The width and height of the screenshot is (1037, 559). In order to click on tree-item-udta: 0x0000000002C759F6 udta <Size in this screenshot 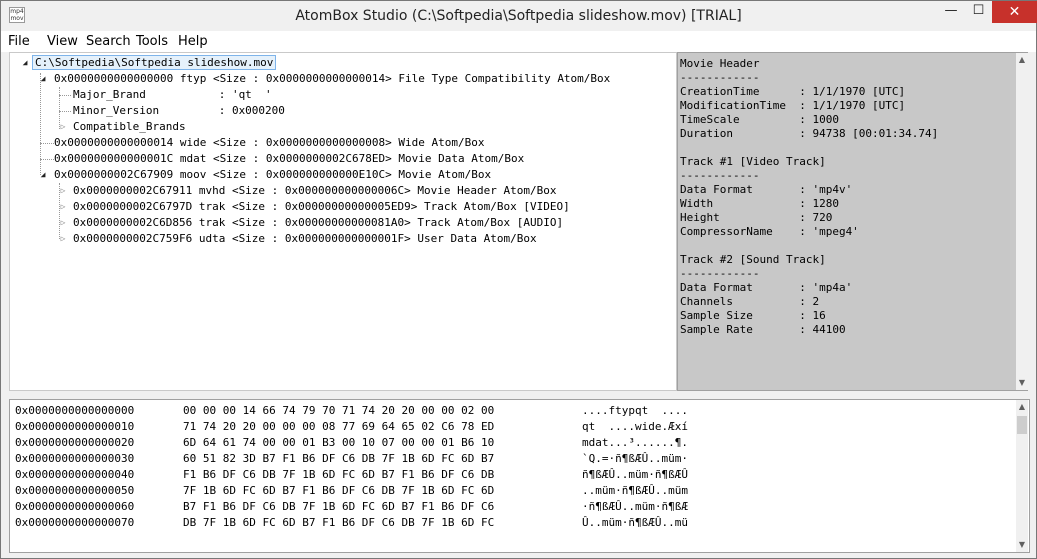, I will do `click(305, 239)`.